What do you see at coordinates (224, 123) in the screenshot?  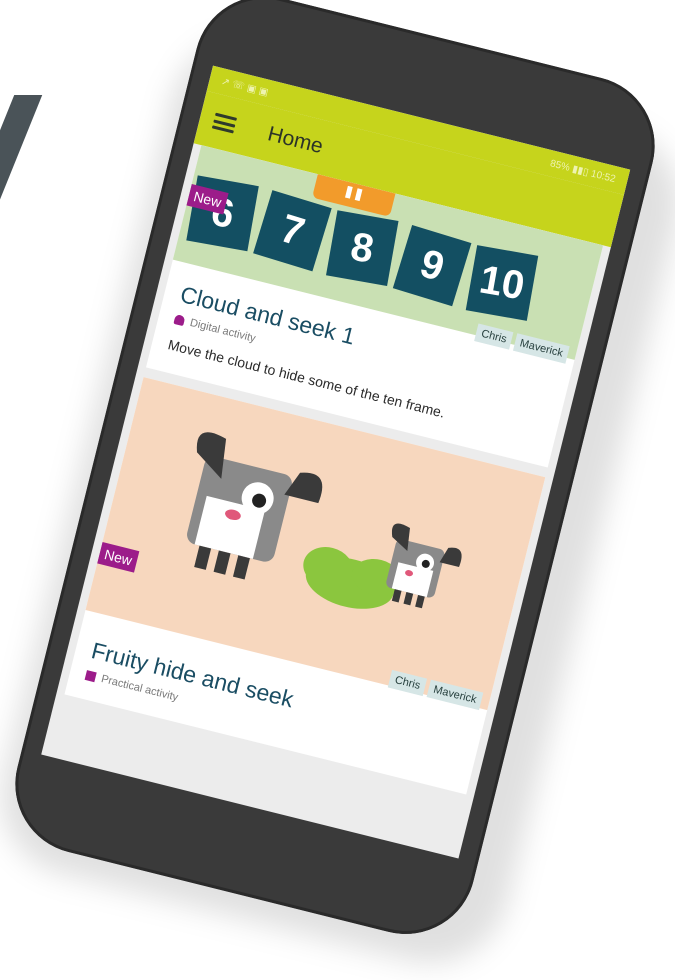 I see `menu-icon` at bounding box center [224, 123].